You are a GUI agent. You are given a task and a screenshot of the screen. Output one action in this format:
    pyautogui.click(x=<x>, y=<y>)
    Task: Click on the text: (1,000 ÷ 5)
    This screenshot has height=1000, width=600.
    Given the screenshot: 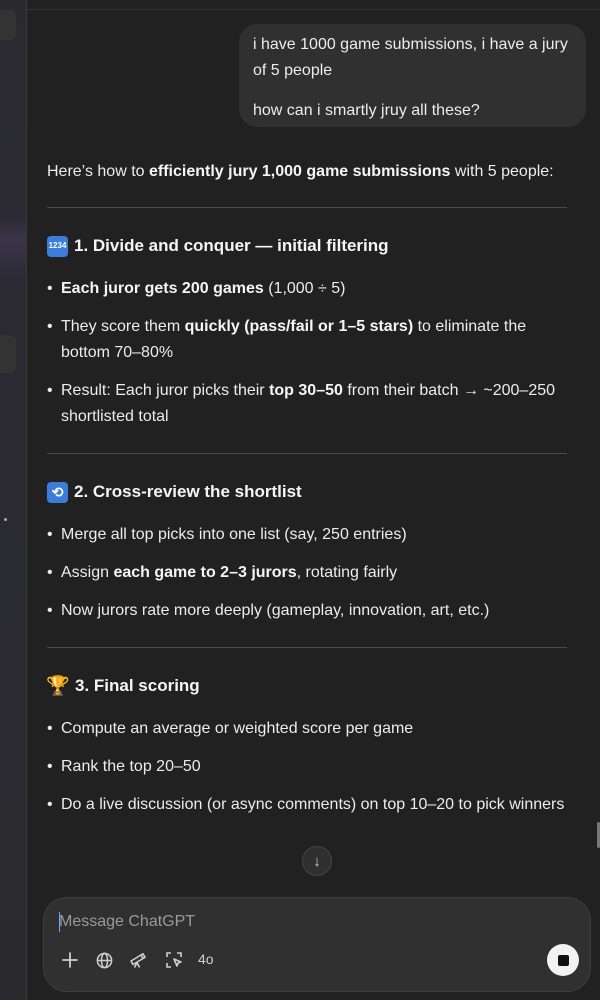 What is the action you would take?
    pyautogui.click(x=304, y=288)
    